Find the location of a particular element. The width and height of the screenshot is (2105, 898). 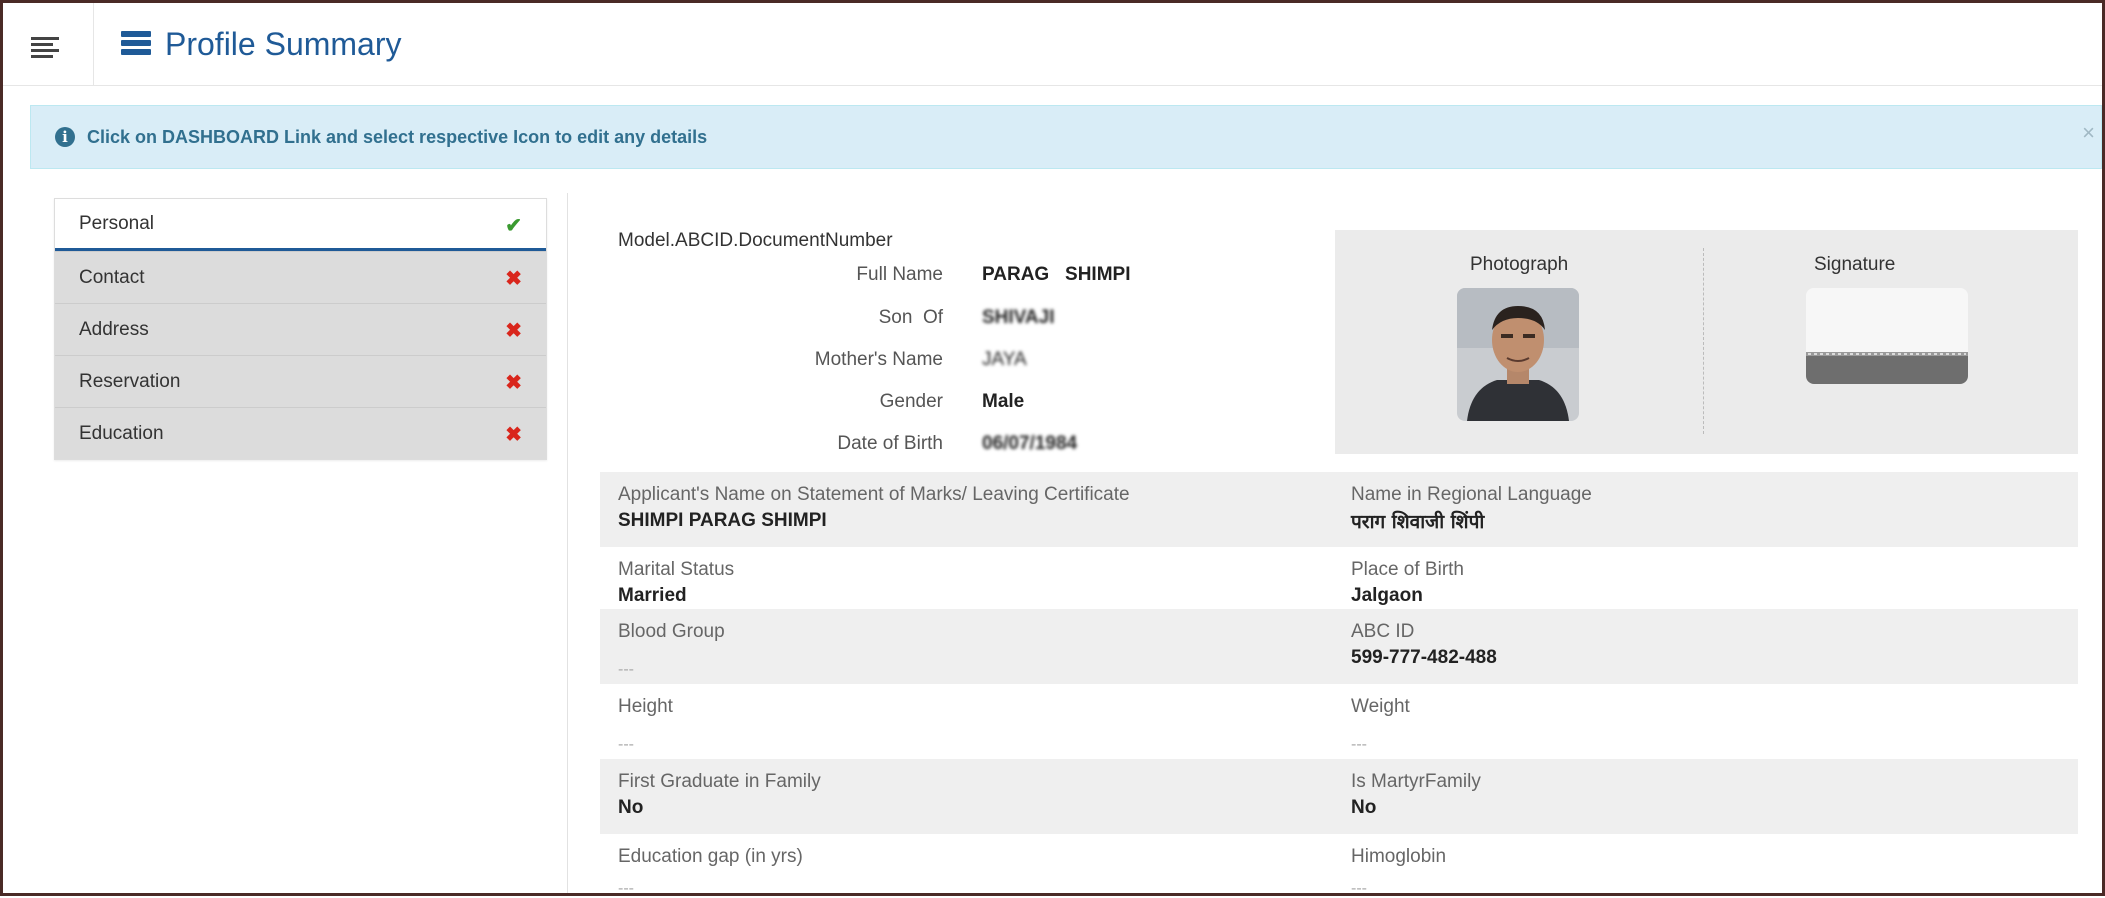

signature-image is located at coordinates (1887, 336).